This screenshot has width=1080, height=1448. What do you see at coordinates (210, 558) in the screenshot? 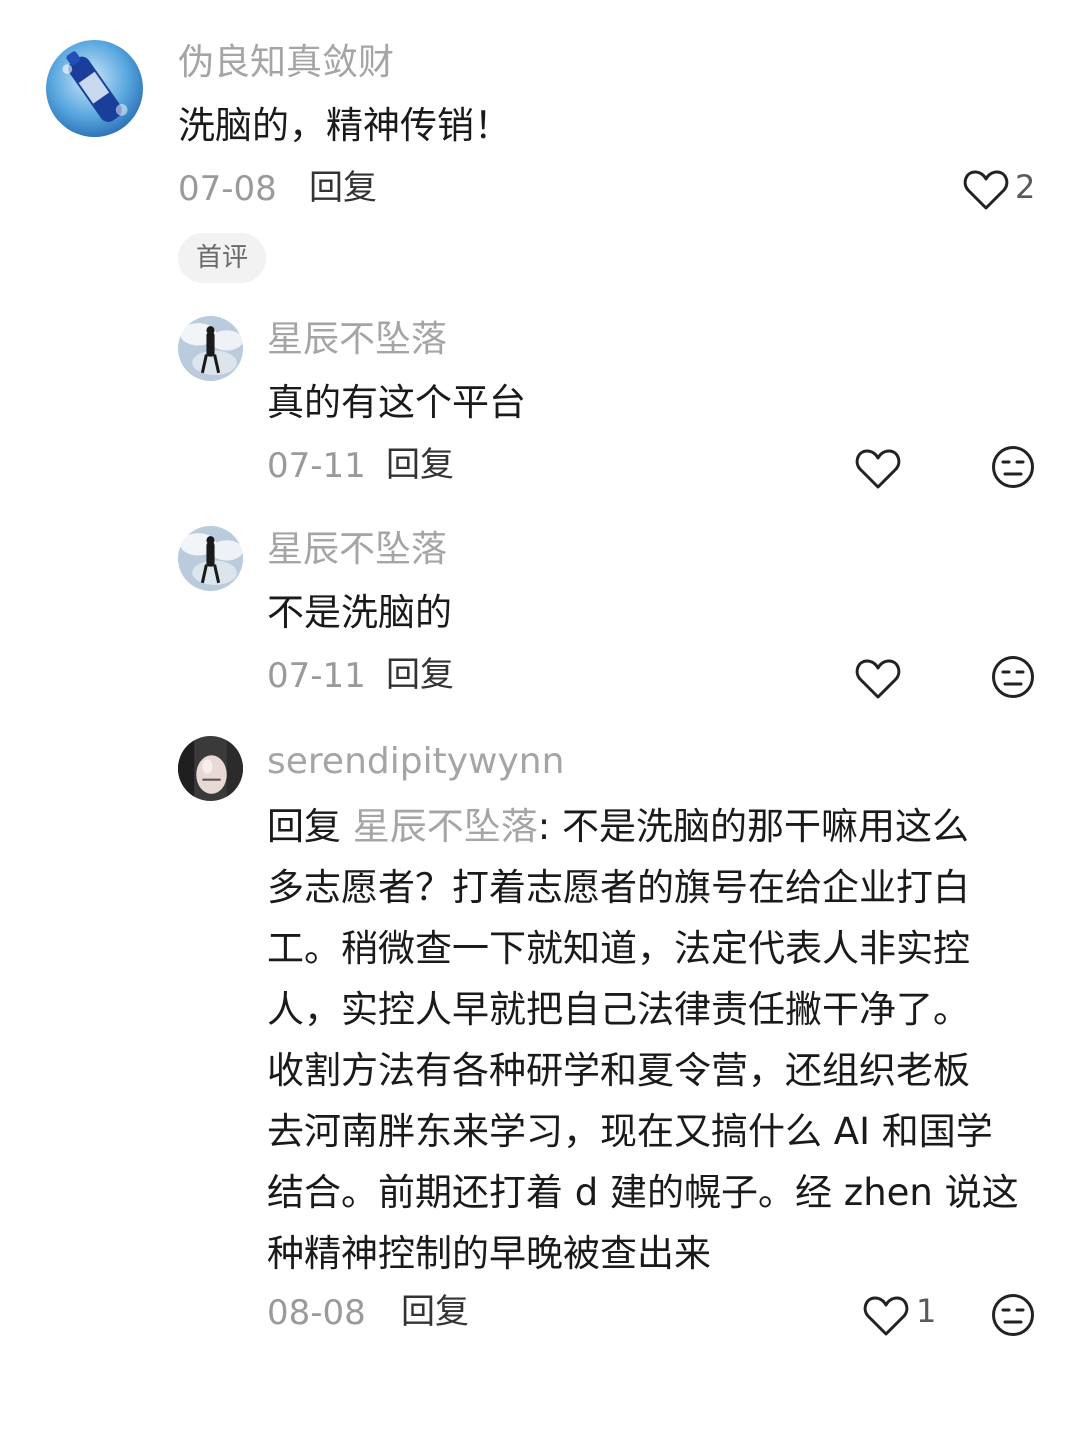
I see `avatar-reply2` at bounding box center [210, 558].